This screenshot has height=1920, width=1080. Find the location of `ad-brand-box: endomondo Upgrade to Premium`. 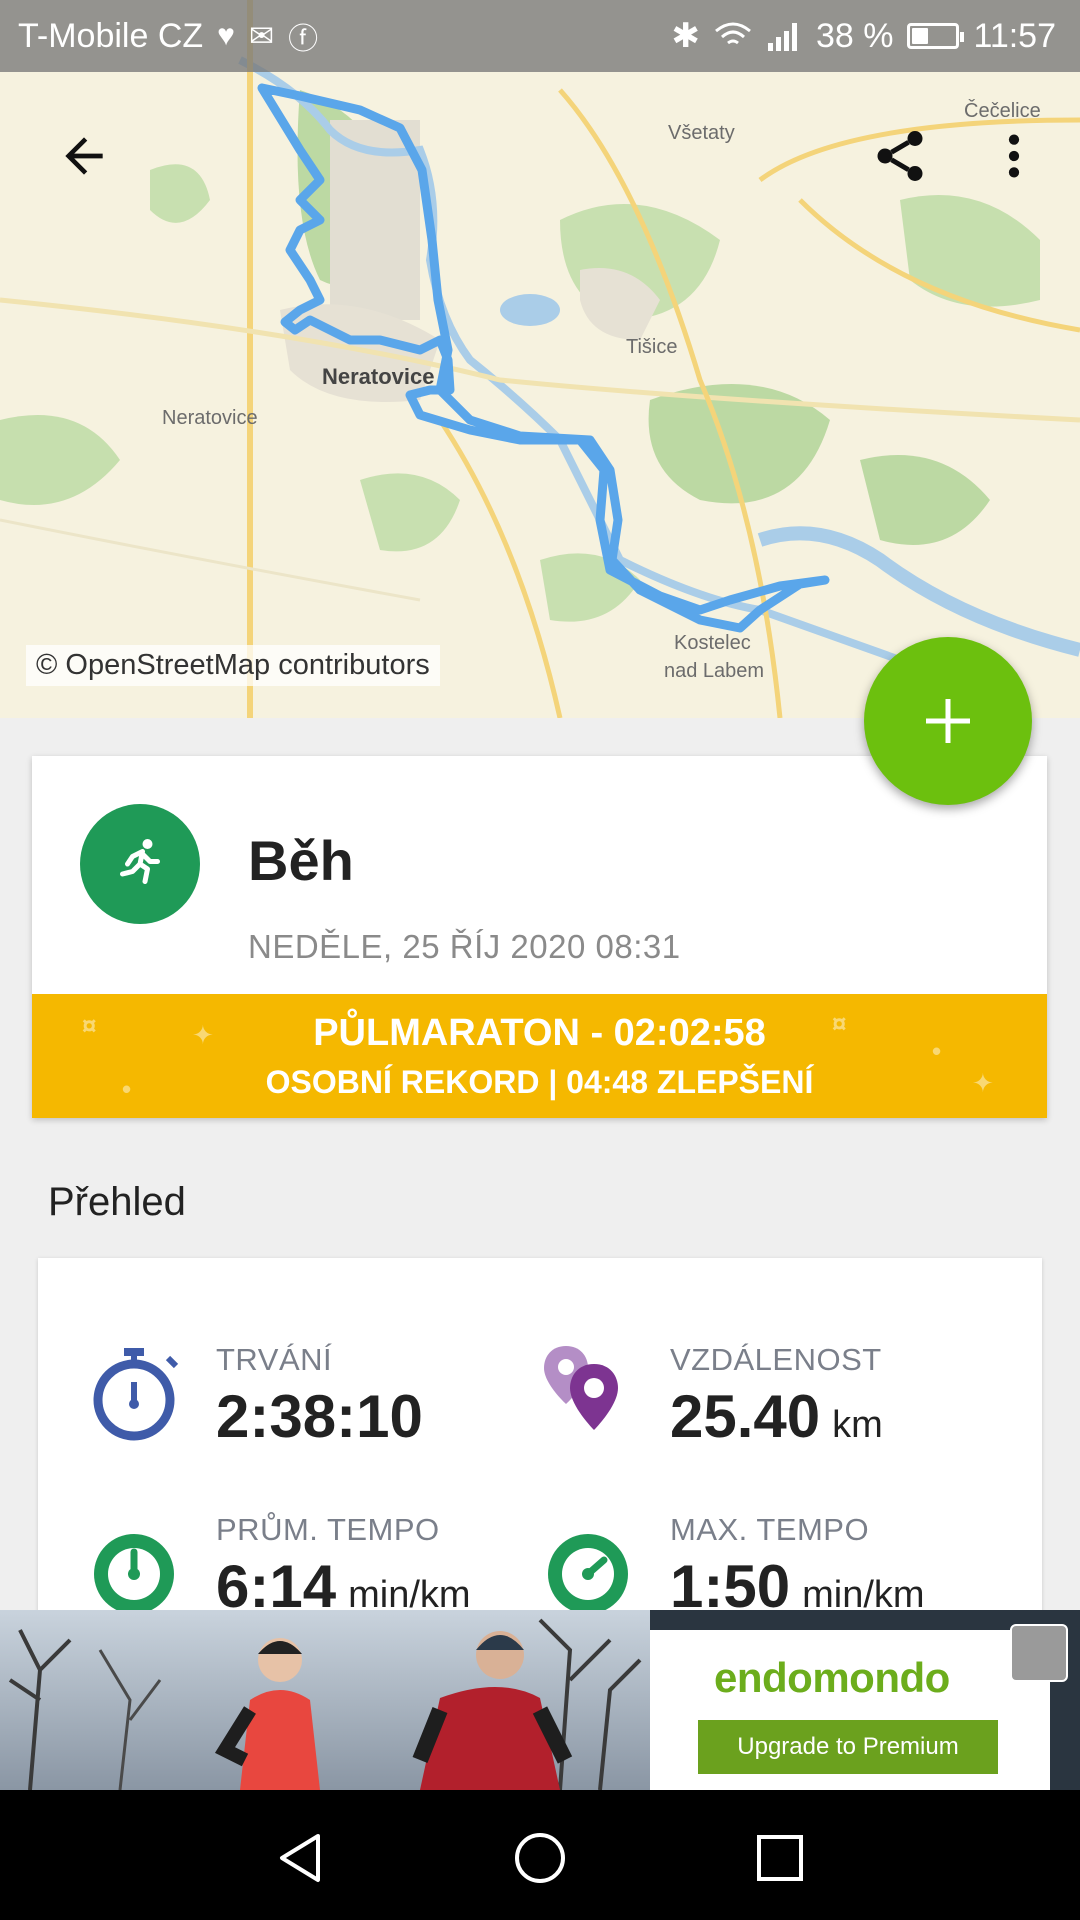

ad-brand-box: endomondo Upgrade to Premium is located at coordinates (850, 1710).